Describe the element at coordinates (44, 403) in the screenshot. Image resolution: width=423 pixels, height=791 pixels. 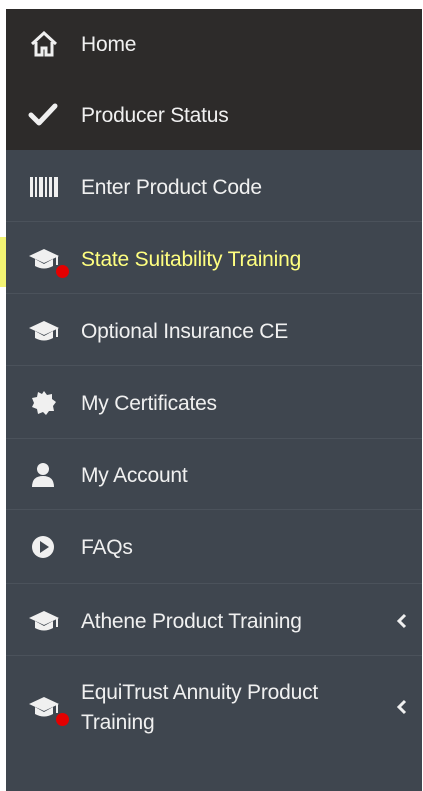
I see `certificate-icon` at that location.